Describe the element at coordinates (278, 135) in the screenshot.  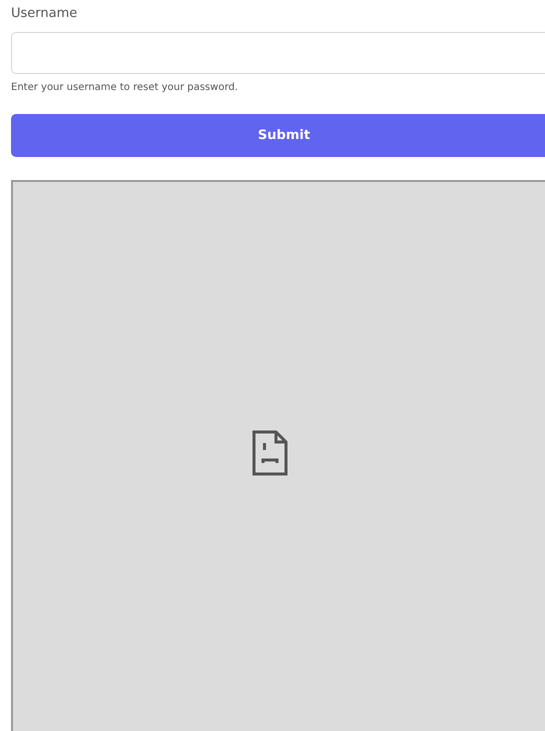
I see `submit-button: Submit` at that location.